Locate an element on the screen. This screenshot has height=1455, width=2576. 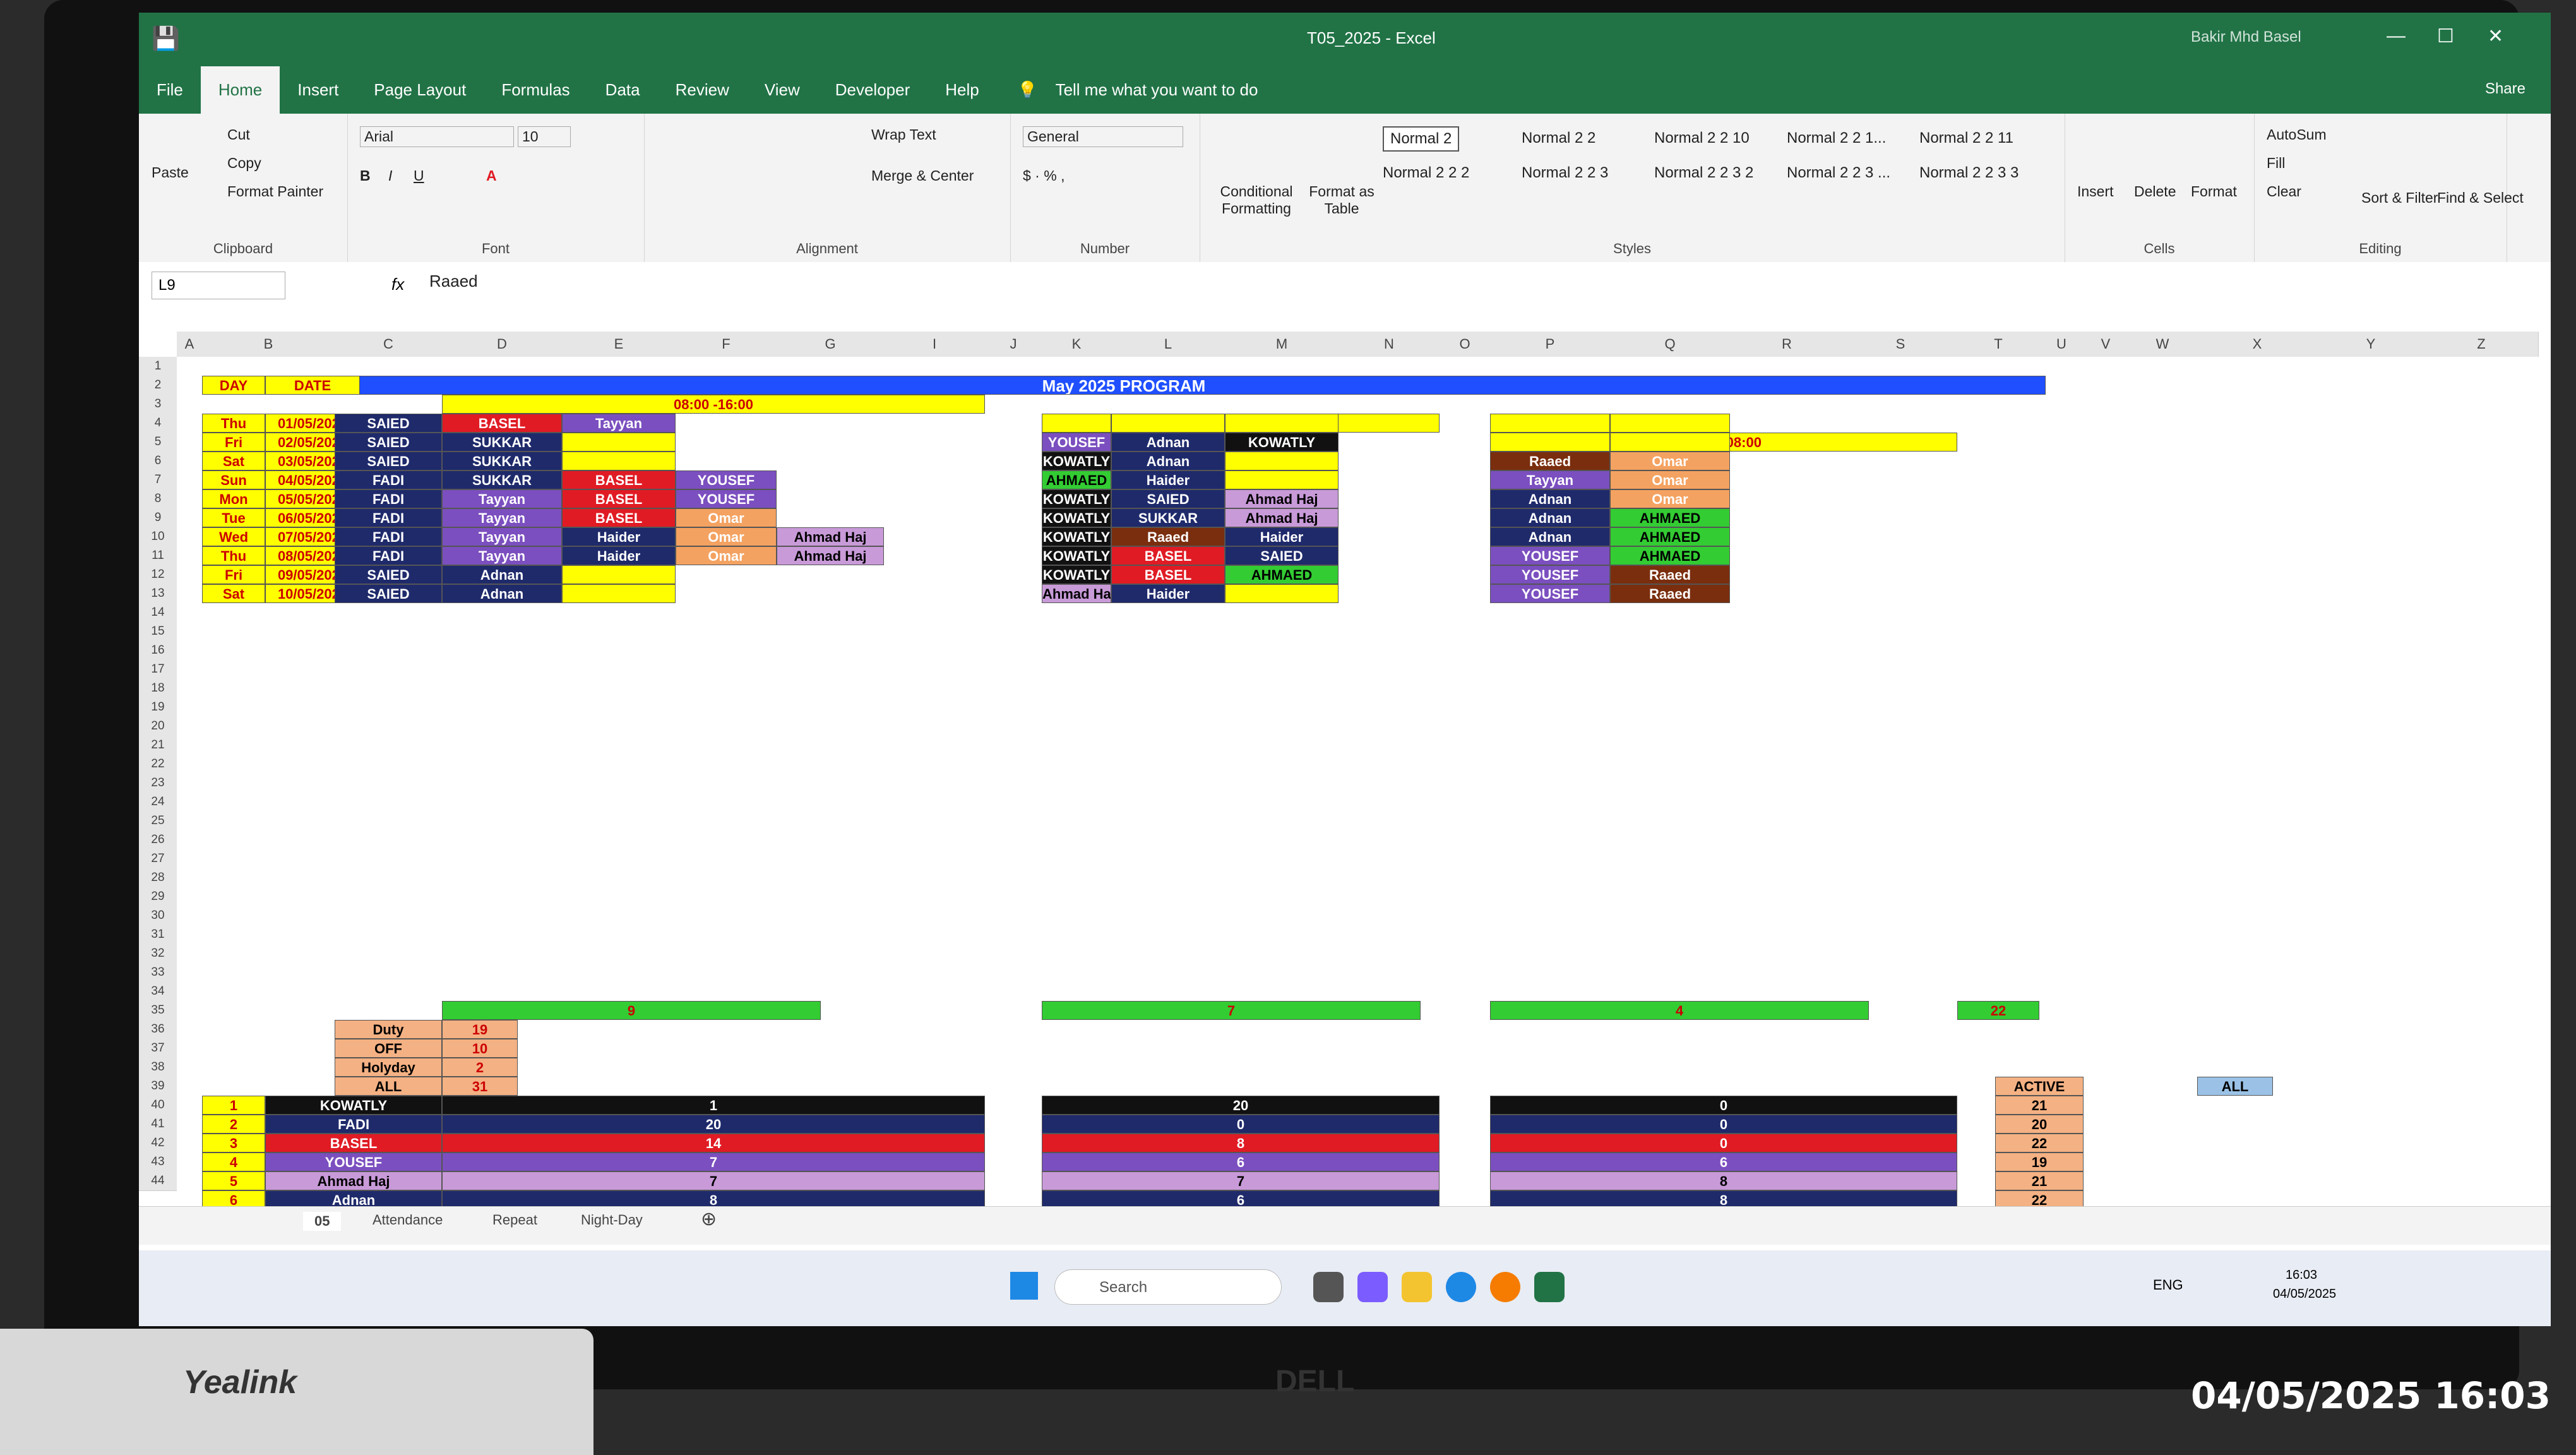
active-header: ACTIVE is located at coordinates (2039, 1086).